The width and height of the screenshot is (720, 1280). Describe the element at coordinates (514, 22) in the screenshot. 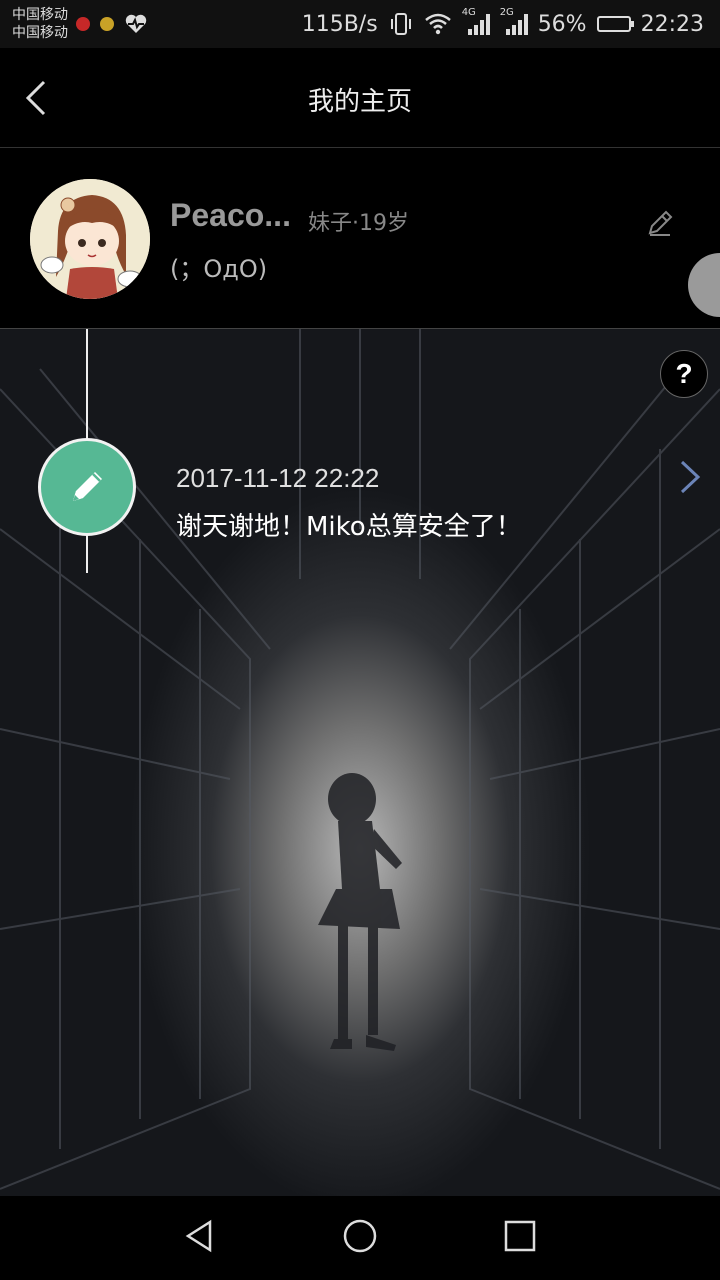

I see `signal-2g-icon: 2G` at that location.